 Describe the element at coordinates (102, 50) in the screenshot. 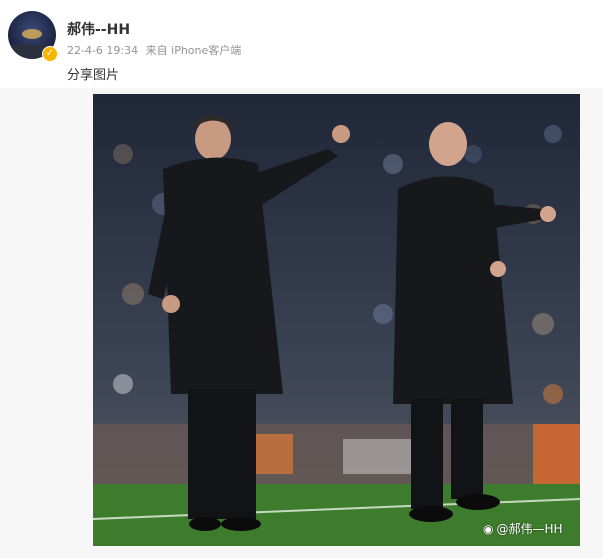

I see `post-date: 22-4-6 19:34` at that location.